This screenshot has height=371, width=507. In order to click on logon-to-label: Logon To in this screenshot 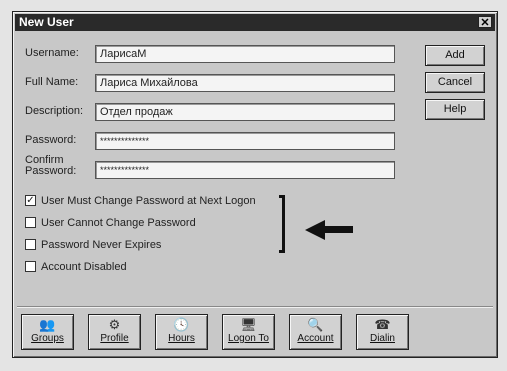, I will do `click(248, 338)`.